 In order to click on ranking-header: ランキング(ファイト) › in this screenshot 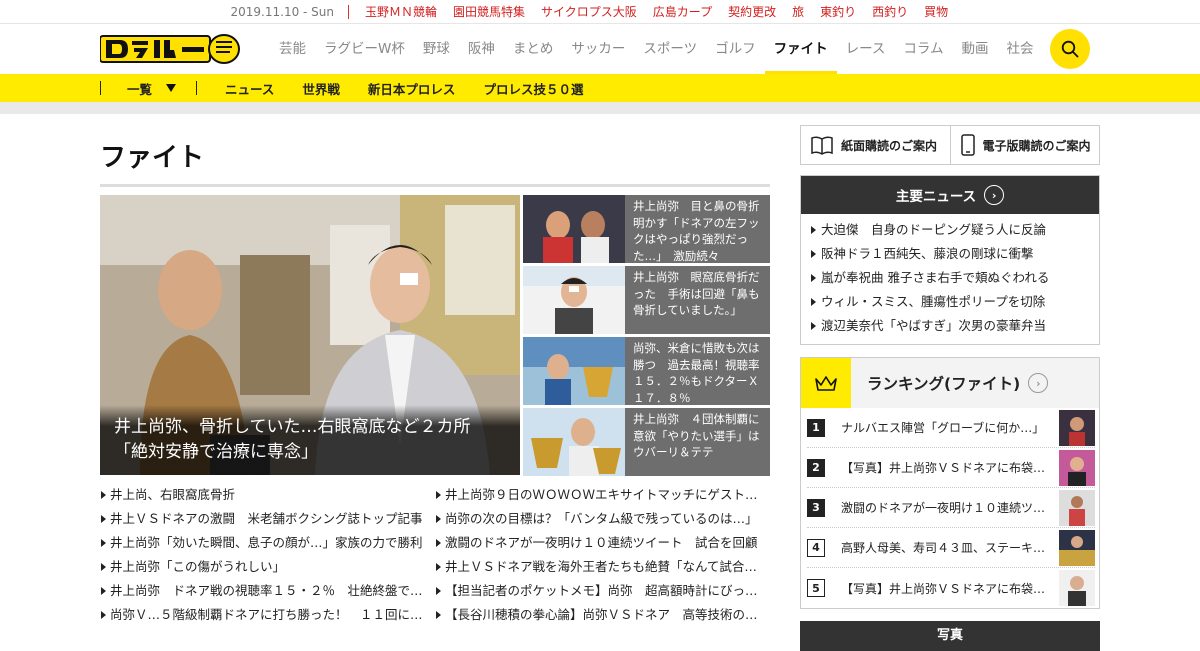, I will do `click(950, 383)`.